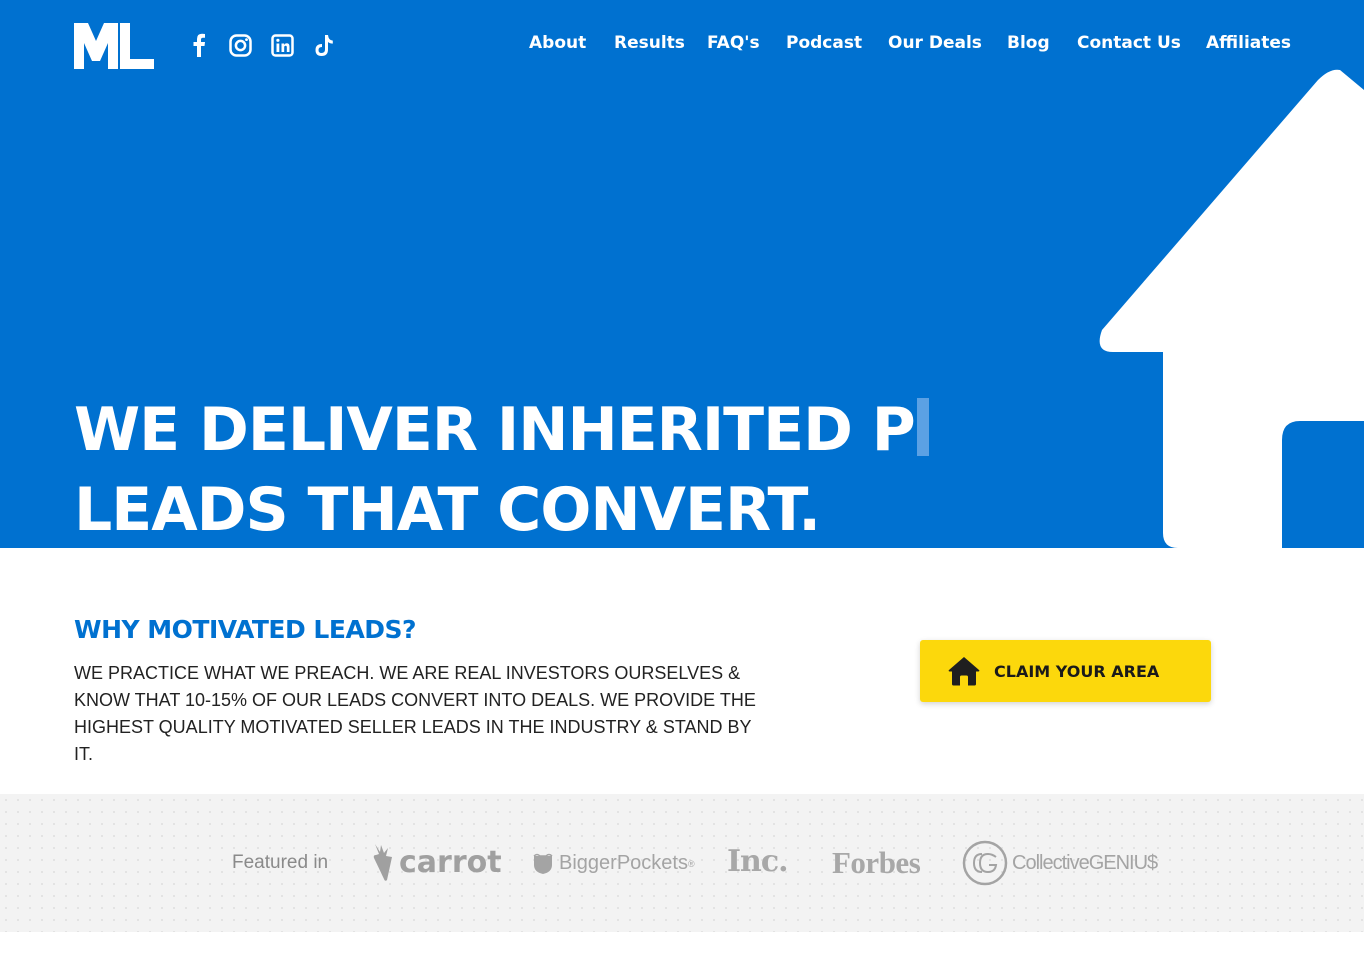  What do you see at coordinates (571, 43) in the screenshot?
I see `nav-about: About` at bounding box center [571, 43].